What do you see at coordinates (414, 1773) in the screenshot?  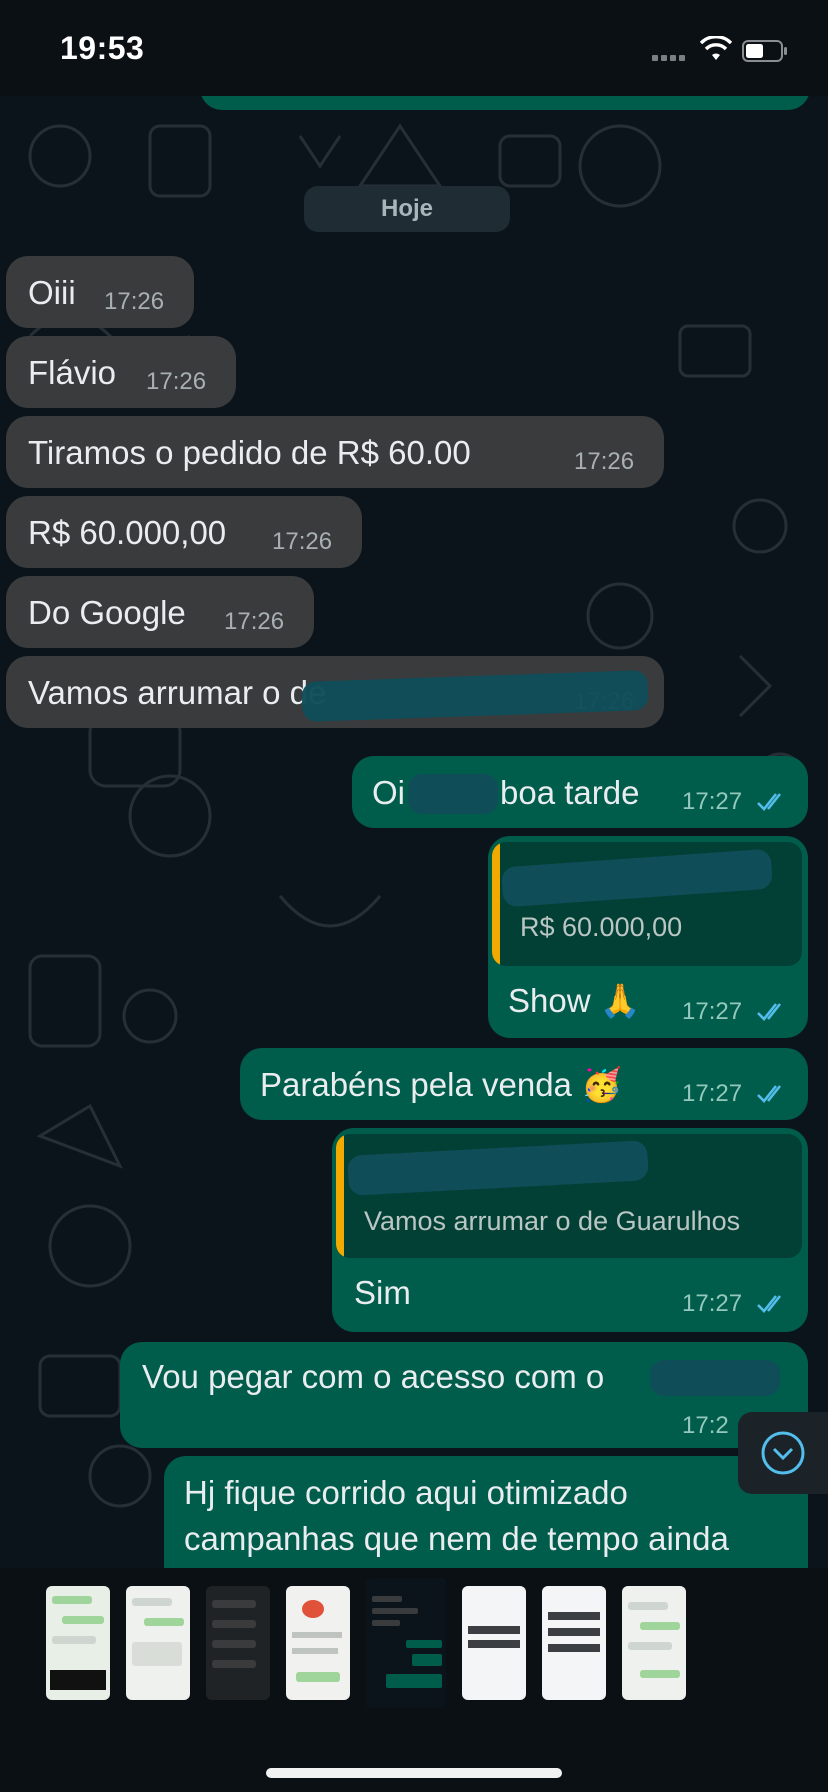 I see `home-indicator` at bounding box center [414, 1773].